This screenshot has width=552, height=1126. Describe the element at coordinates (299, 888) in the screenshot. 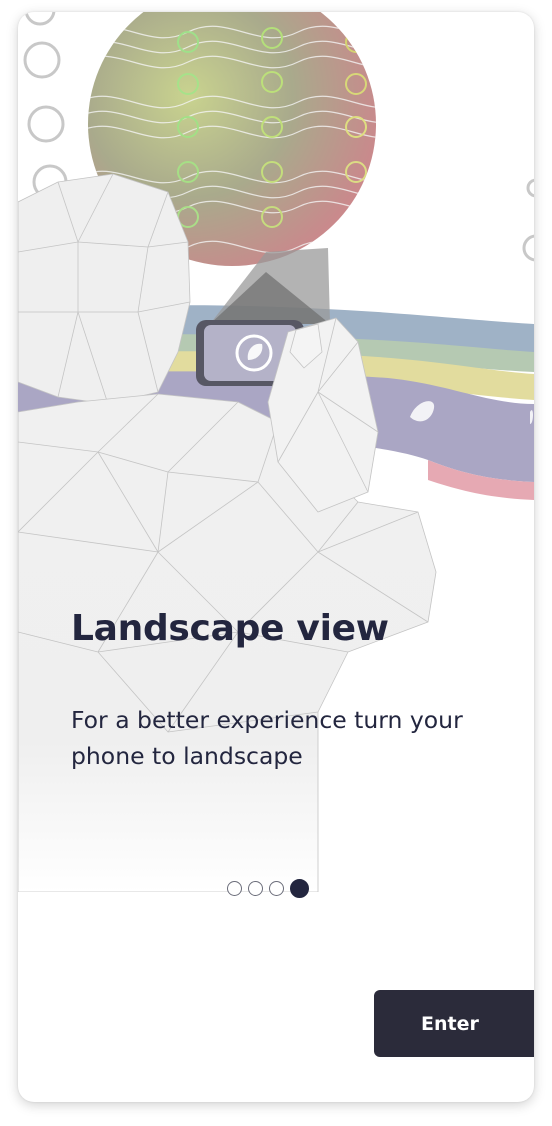

I see `page-dot-4-active` at that location.